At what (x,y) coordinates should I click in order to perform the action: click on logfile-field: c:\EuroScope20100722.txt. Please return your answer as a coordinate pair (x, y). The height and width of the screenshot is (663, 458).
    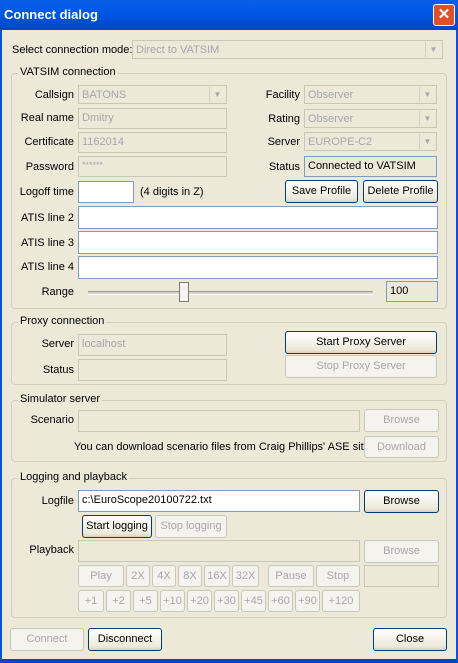
    Looking at the image, I should click on (219, 501).